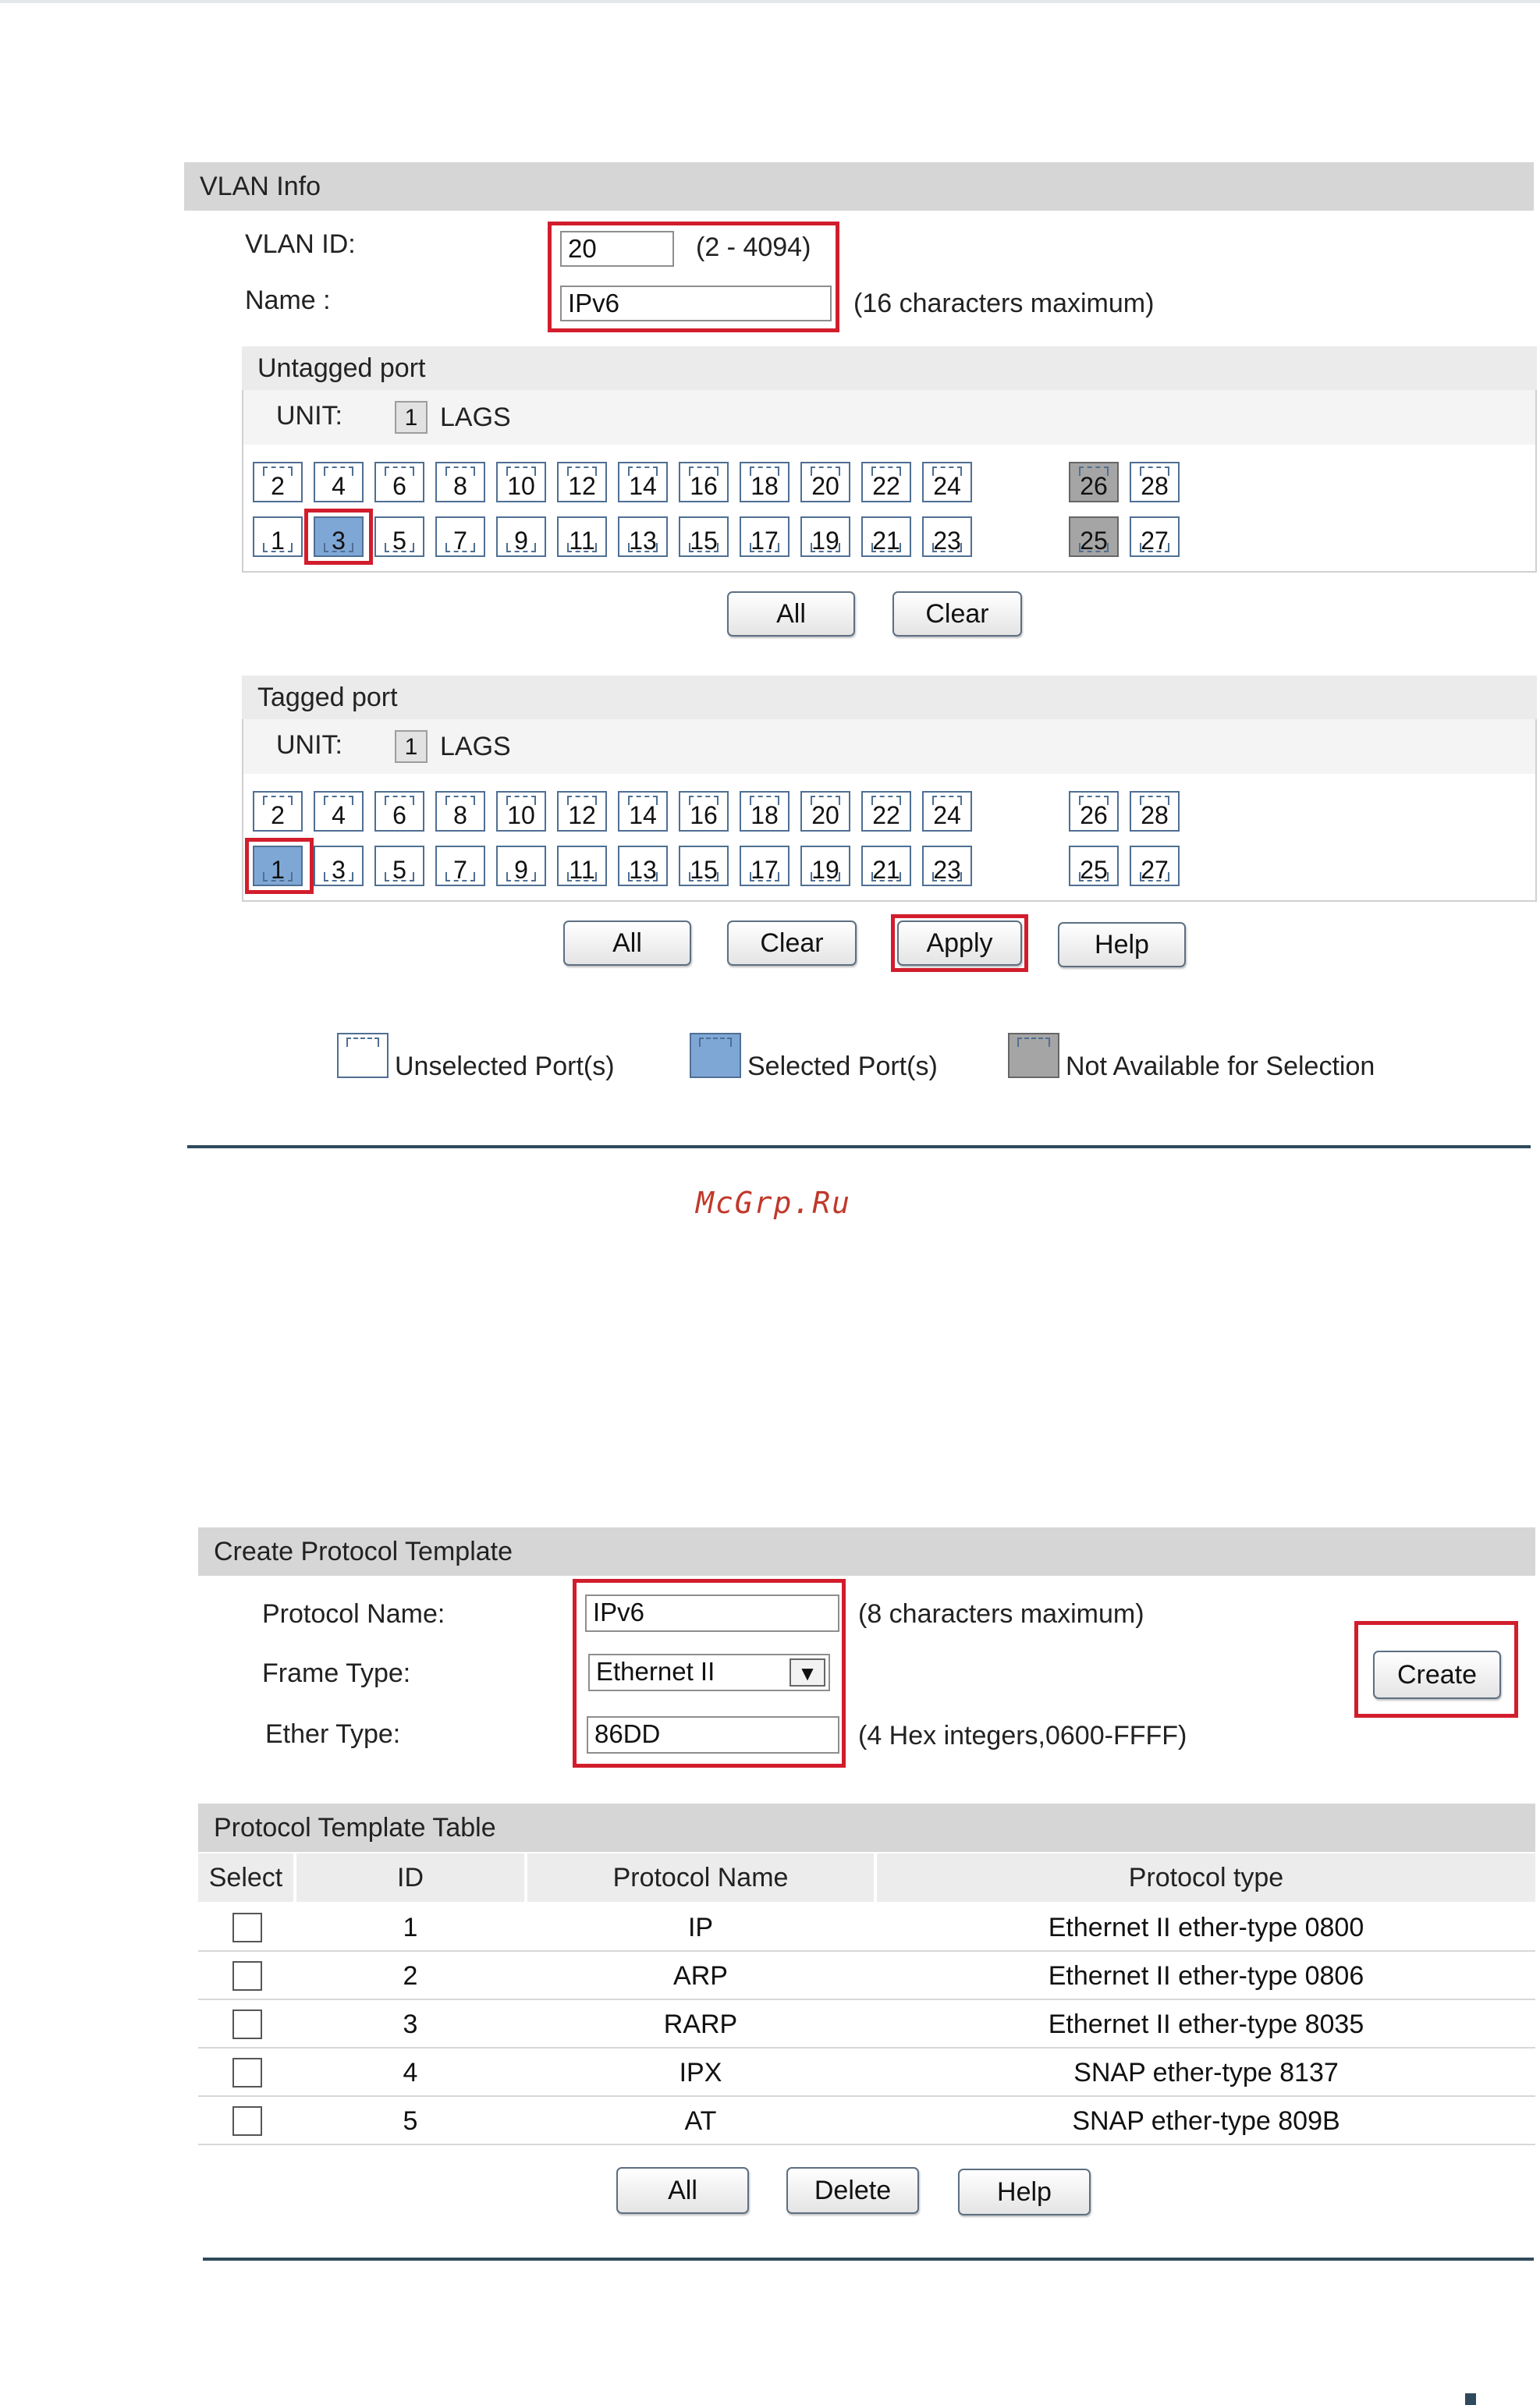  I want to click on tagged-port-26: 26, so click(1094, 811).